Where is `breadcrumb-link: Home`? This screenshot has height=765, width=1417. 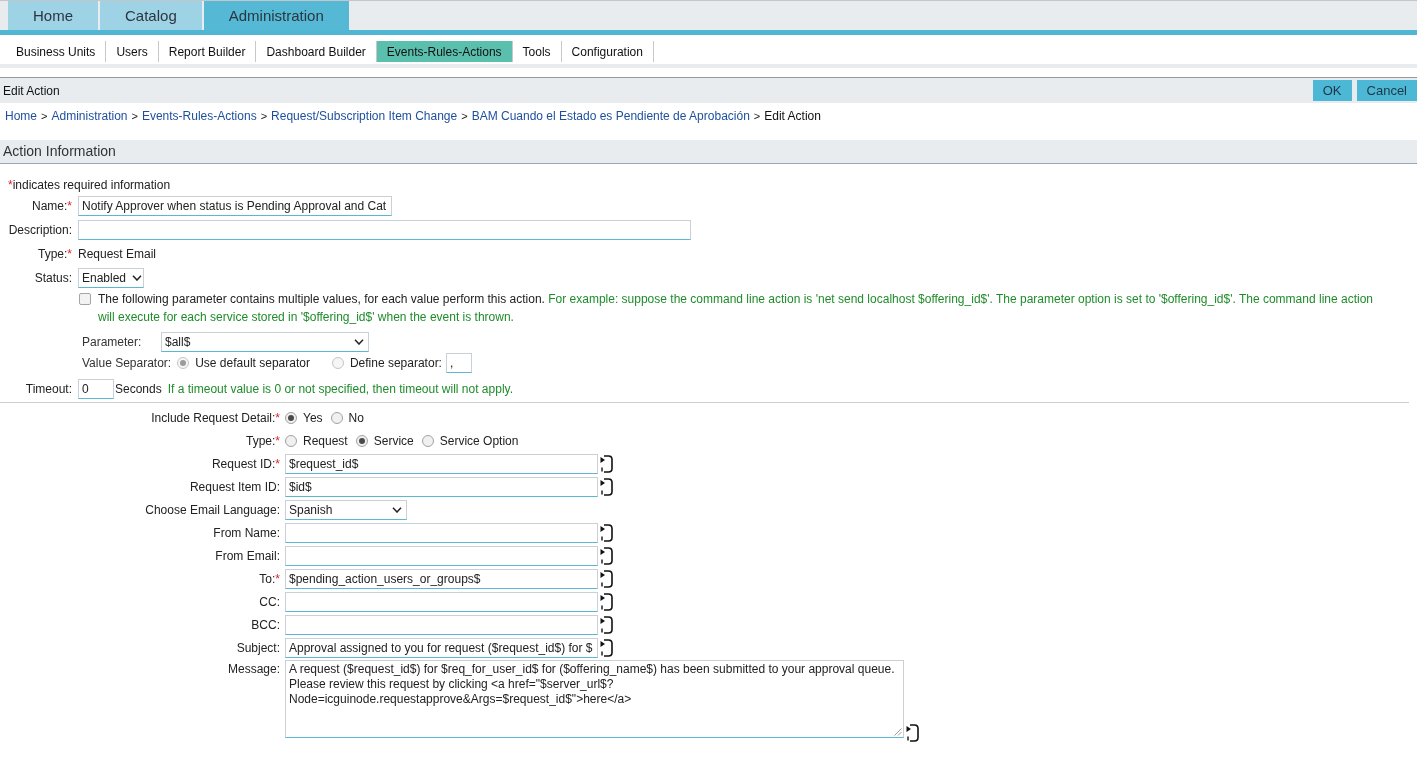
breadcrumb-link: Home is located at coordinates (21, 116).